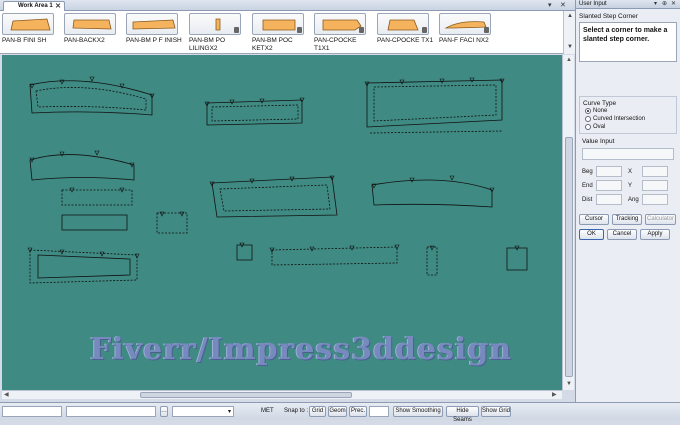 This screenshot has width=680, height=425. I want to click on canvas-vertical-scrollbar: ▲ ▼, so click(568, 222).